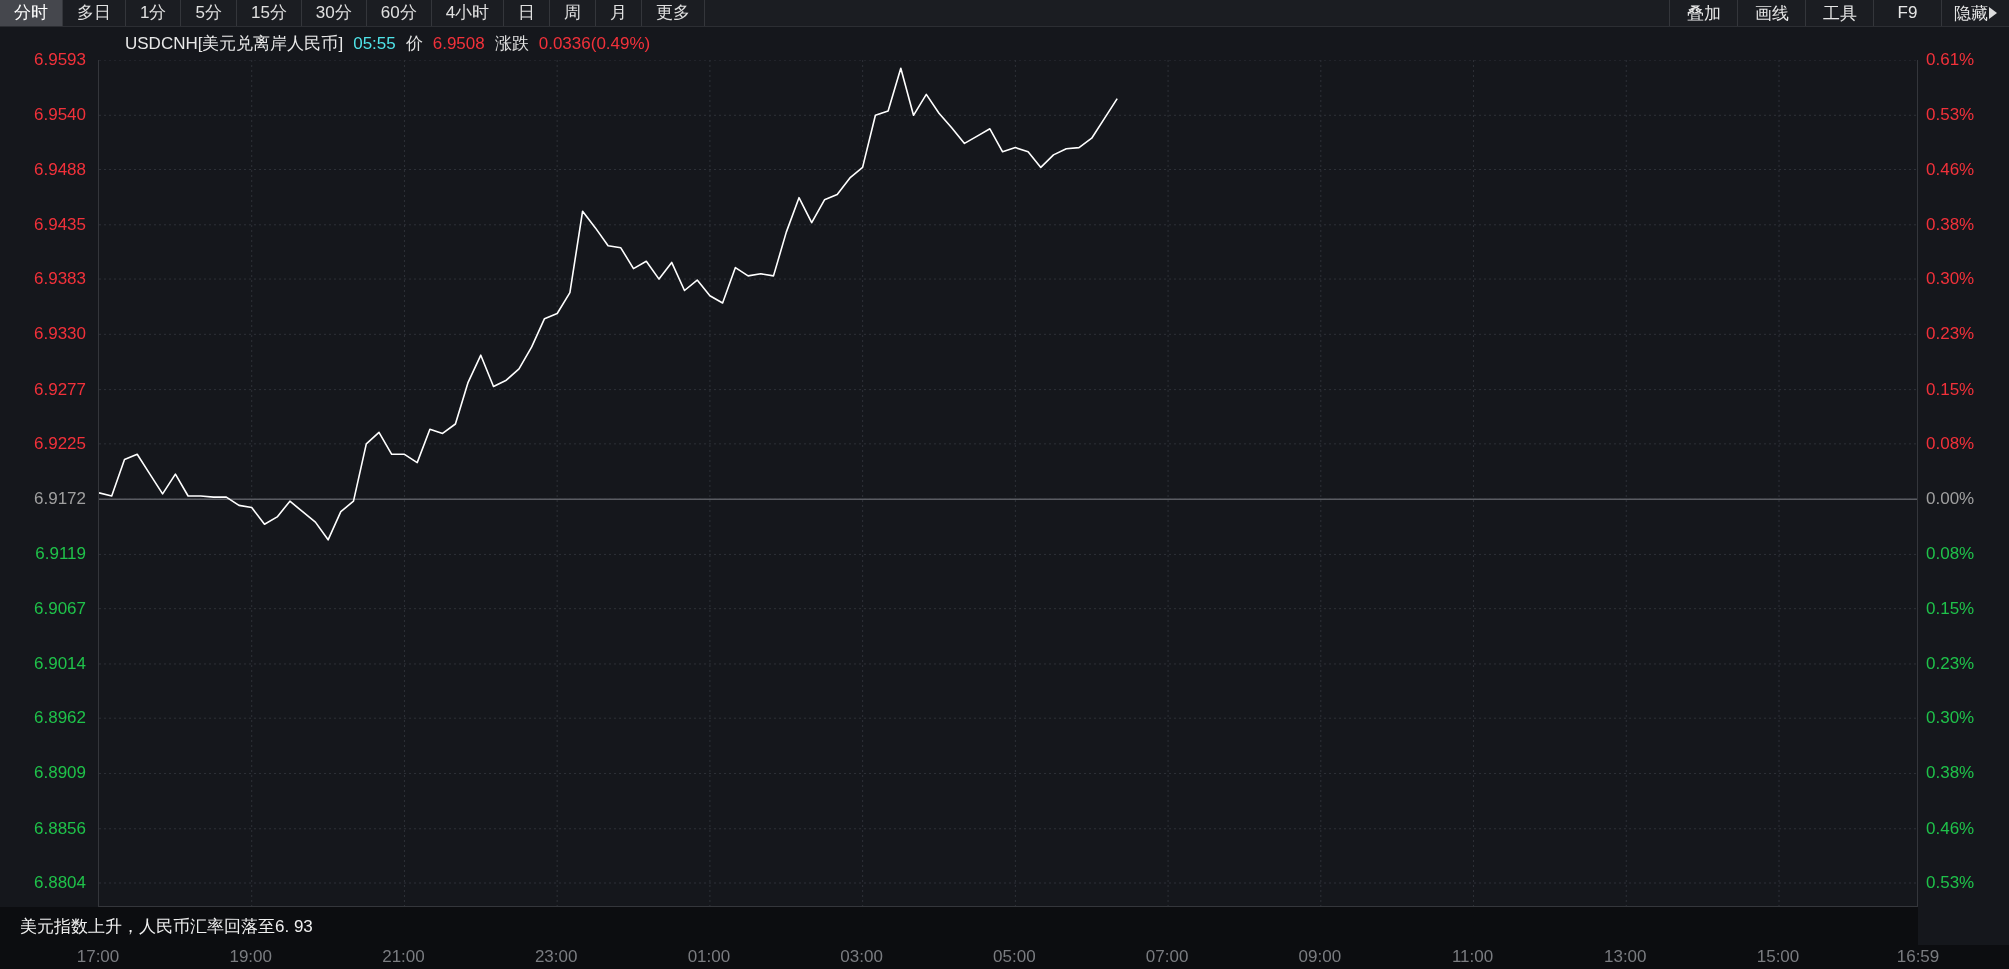 The image size is (2009, 969). What do you see at coordinates (374, 43) in the screenshot?
I see `quote-time: 05:55` at bounding box center [374, 43].